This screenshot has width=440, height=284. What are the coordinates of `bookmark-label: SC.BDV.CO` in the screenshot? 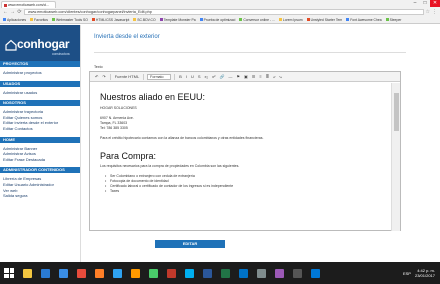 It's located at (146, 19).